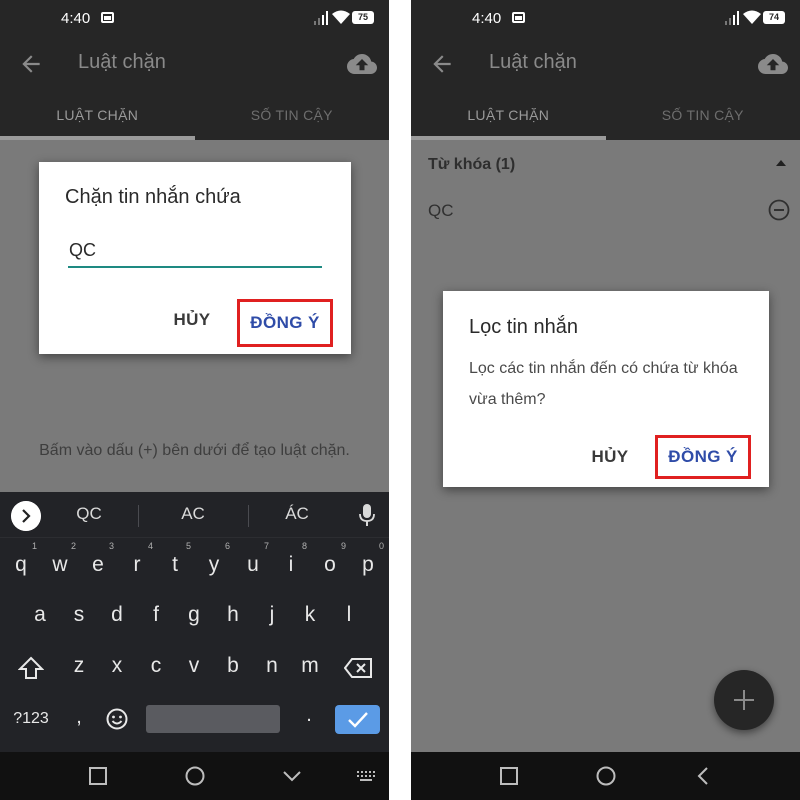  What do you see at coordinates (150, 546) in the screenshot?
I see `key-number: 4` at bounding box center [150, 546].